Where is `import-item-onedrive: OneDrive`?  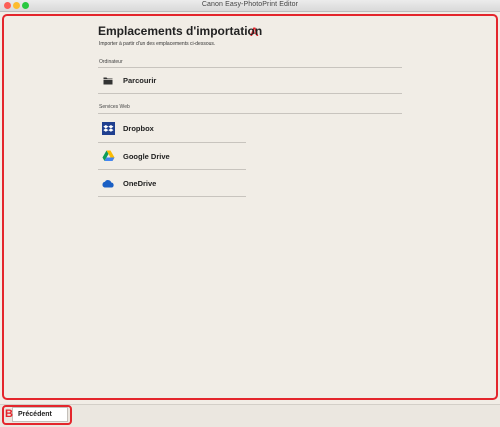
import-item-onedrive: OneDrive is located at coordinates (172, 183).